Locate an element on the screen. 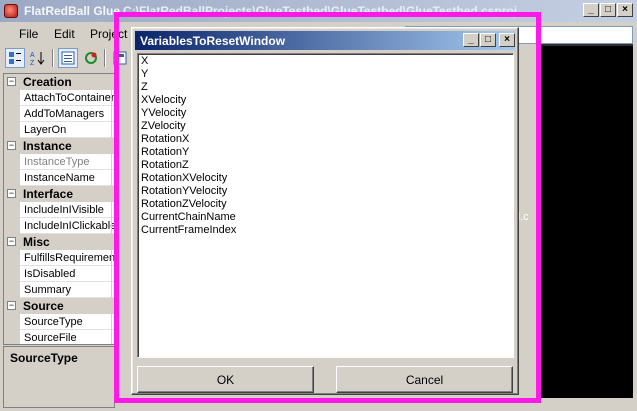 The height and width of the screenshot is (411, 637). dialog-title-bar: VariablesToResetWindow _ □ × is located at coordinates (325, 40).